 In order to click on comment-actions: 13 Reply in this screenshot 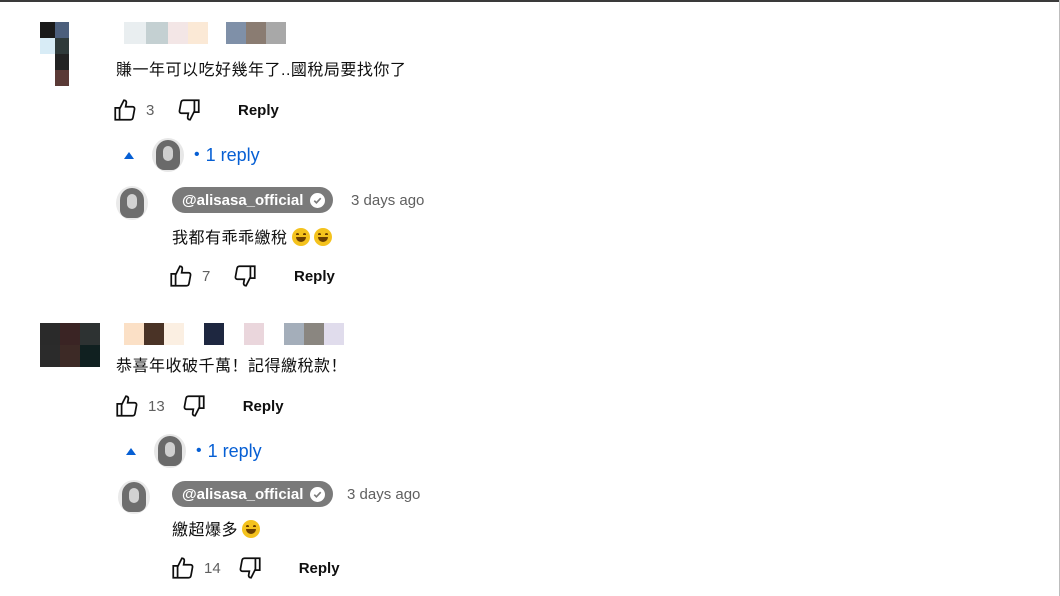, I will do `click(199, 406)`.